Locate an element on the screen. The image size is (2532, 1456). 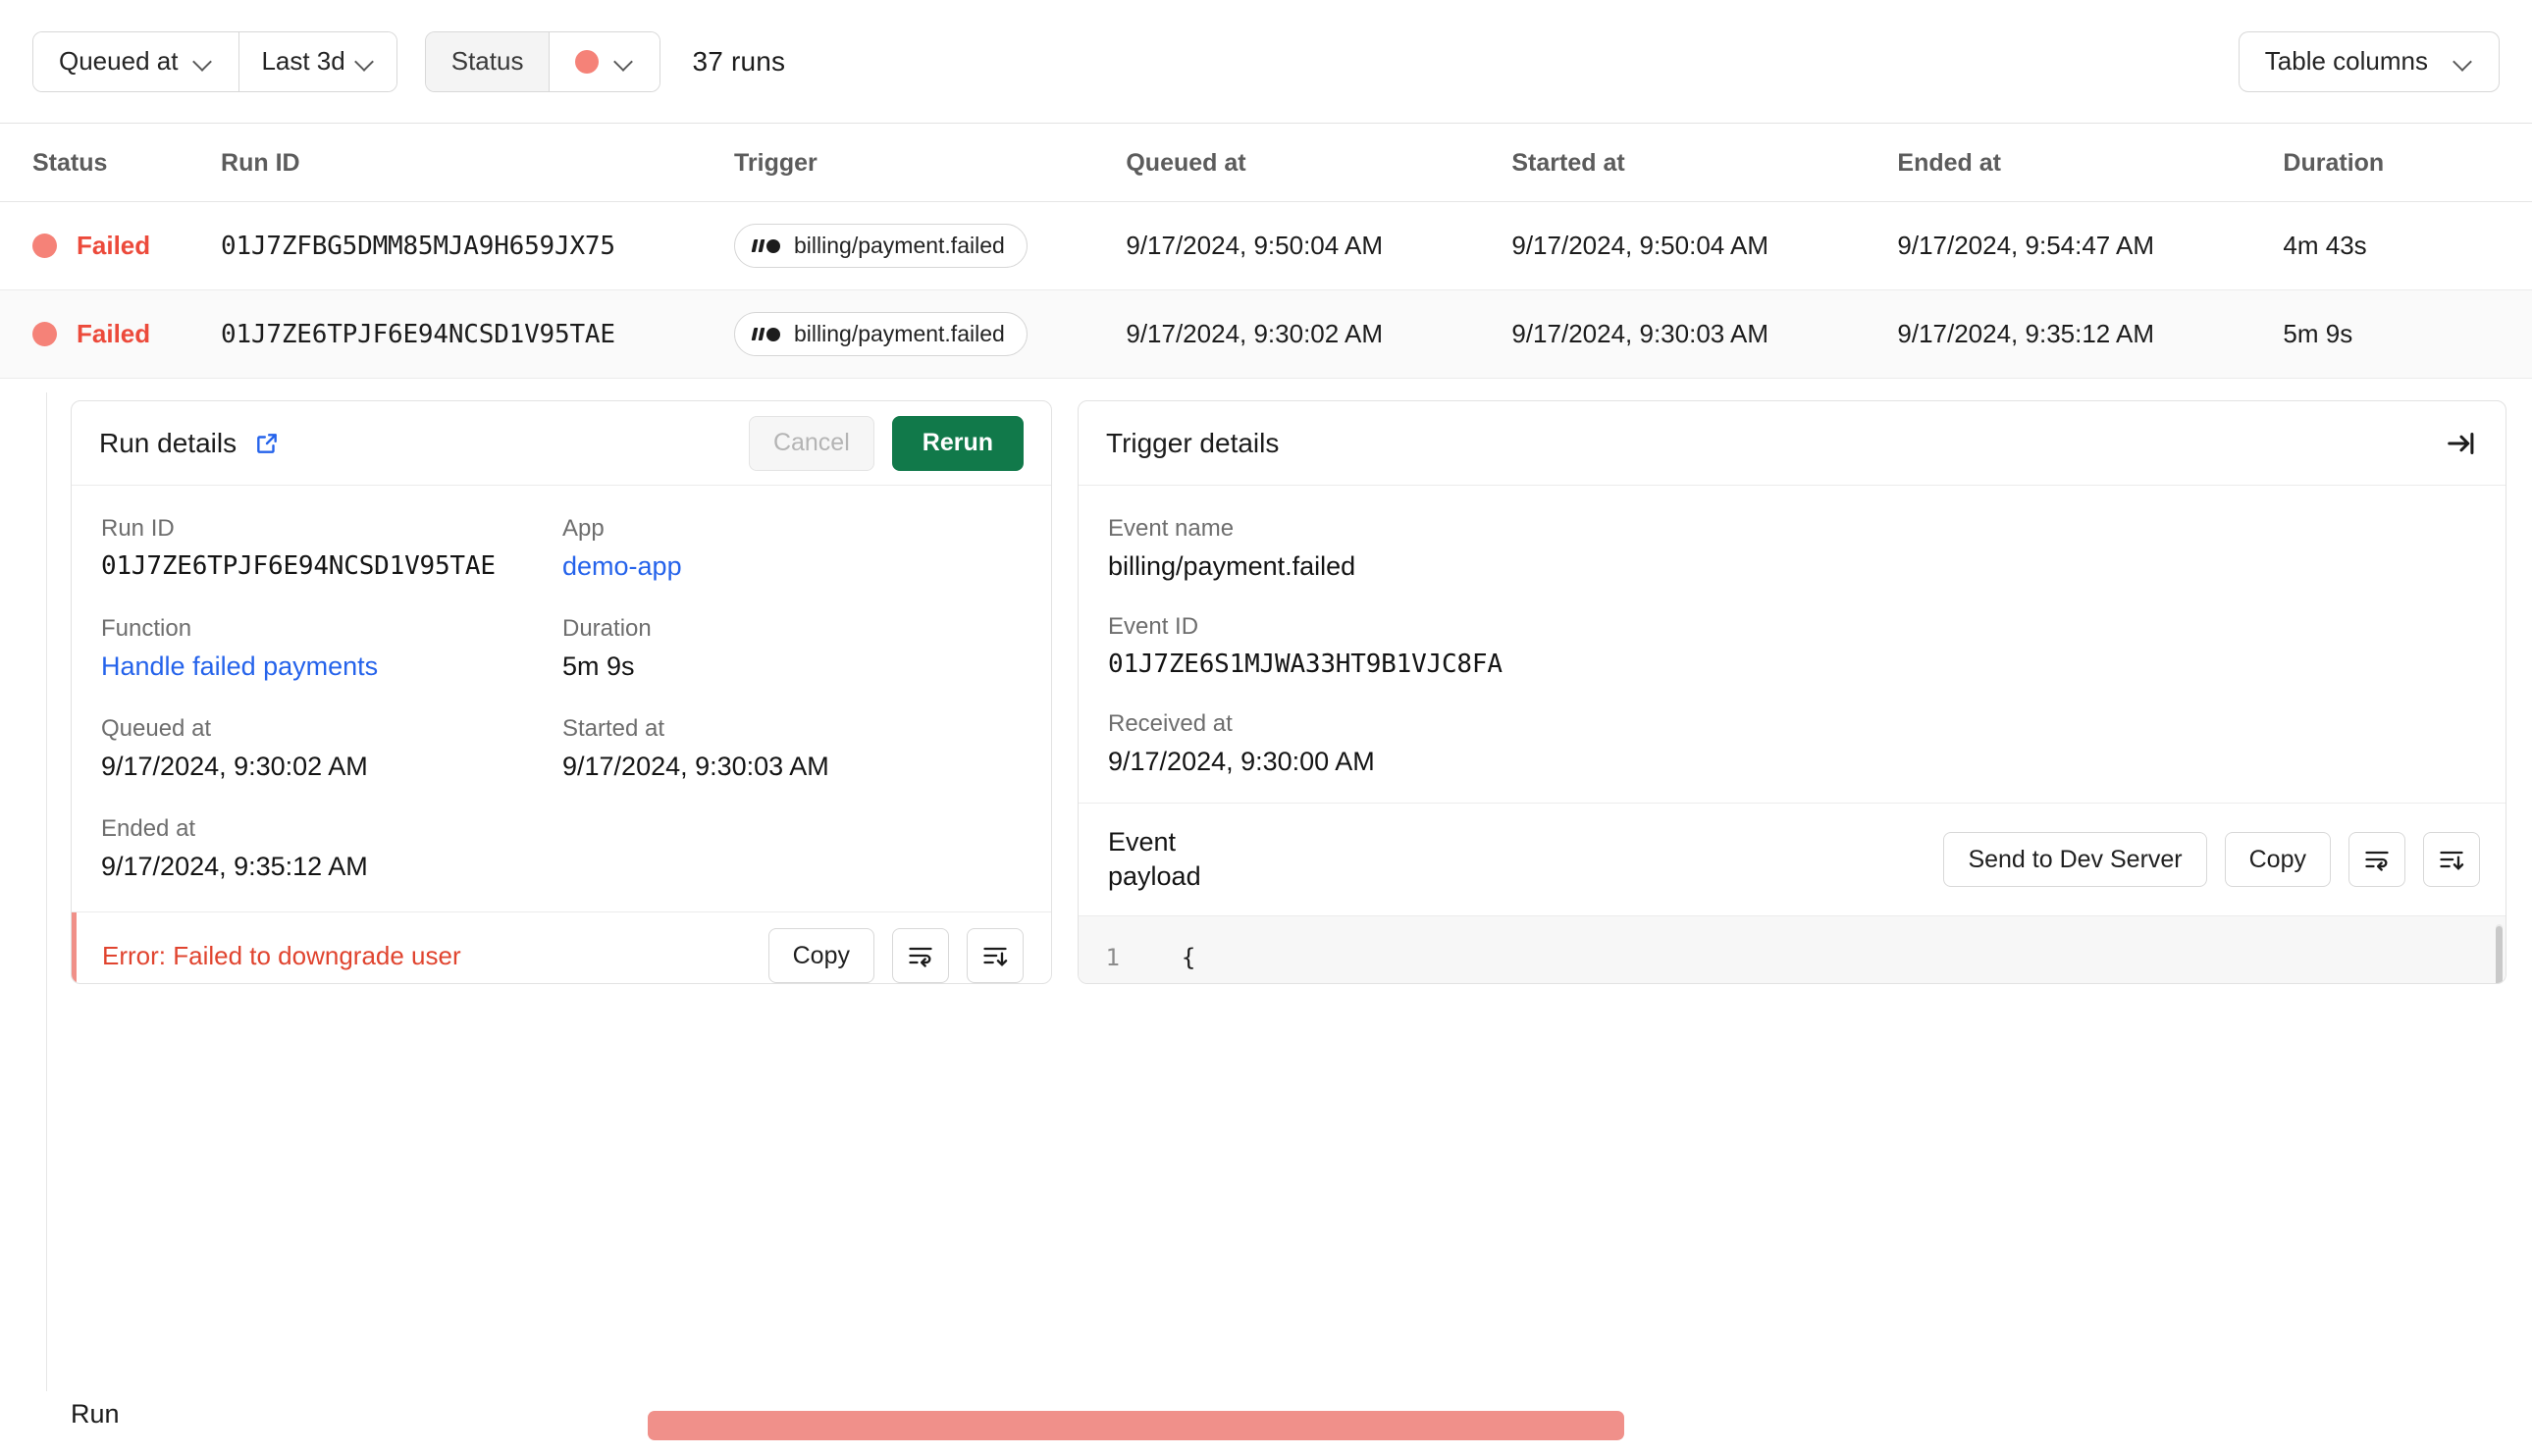
payload-line: 1 { is located at coordinates (1792, 957).